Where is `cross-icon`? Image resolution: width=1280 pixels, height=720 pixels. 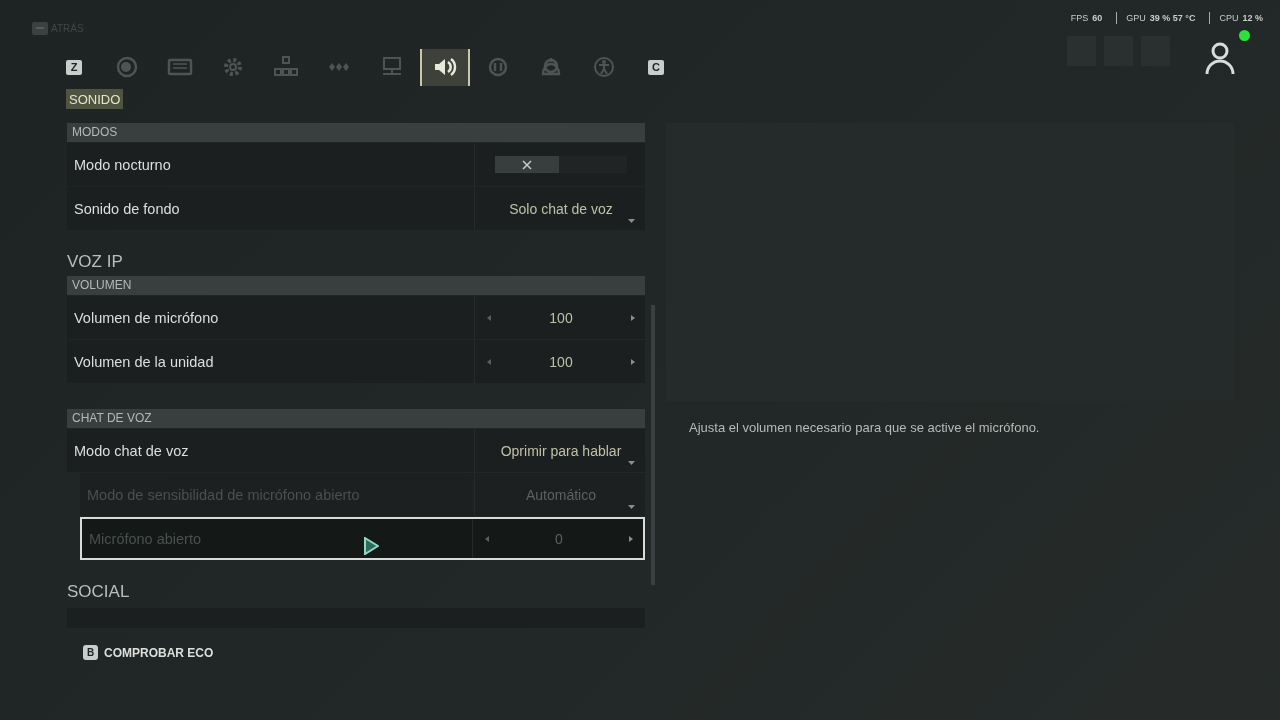
cross-icon is located at coordinates (527, 164).